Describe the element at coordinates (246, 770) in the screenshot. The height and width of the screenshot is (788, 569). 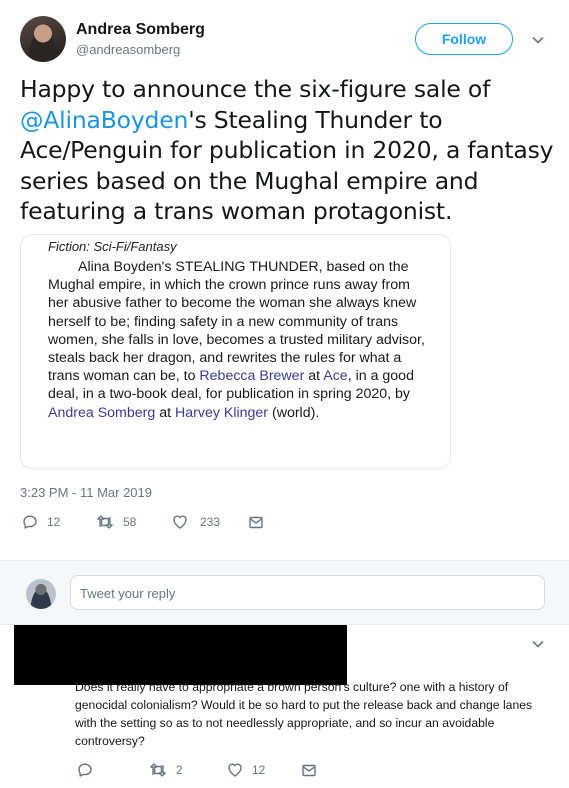
I see `like-button: 12` at that location.